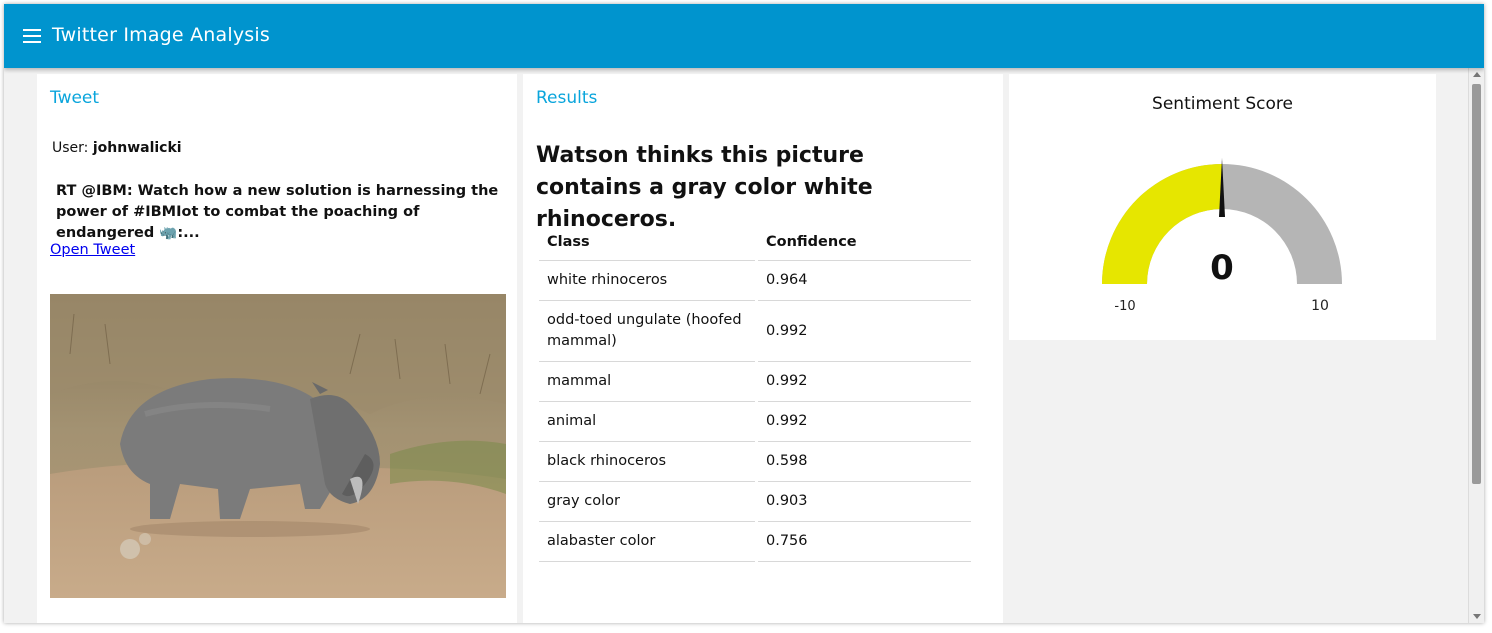 The image size is (1492, 633). Describe the element at coordinates (647, 281) in the screenshot. I see `class-cell: white rhinoceros` at that location.